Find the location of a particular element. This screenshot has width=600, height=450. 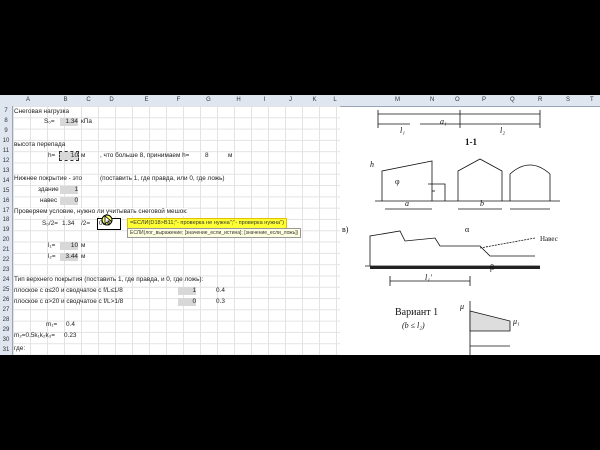

row-number: 9 is located at coordinates (6, 131).